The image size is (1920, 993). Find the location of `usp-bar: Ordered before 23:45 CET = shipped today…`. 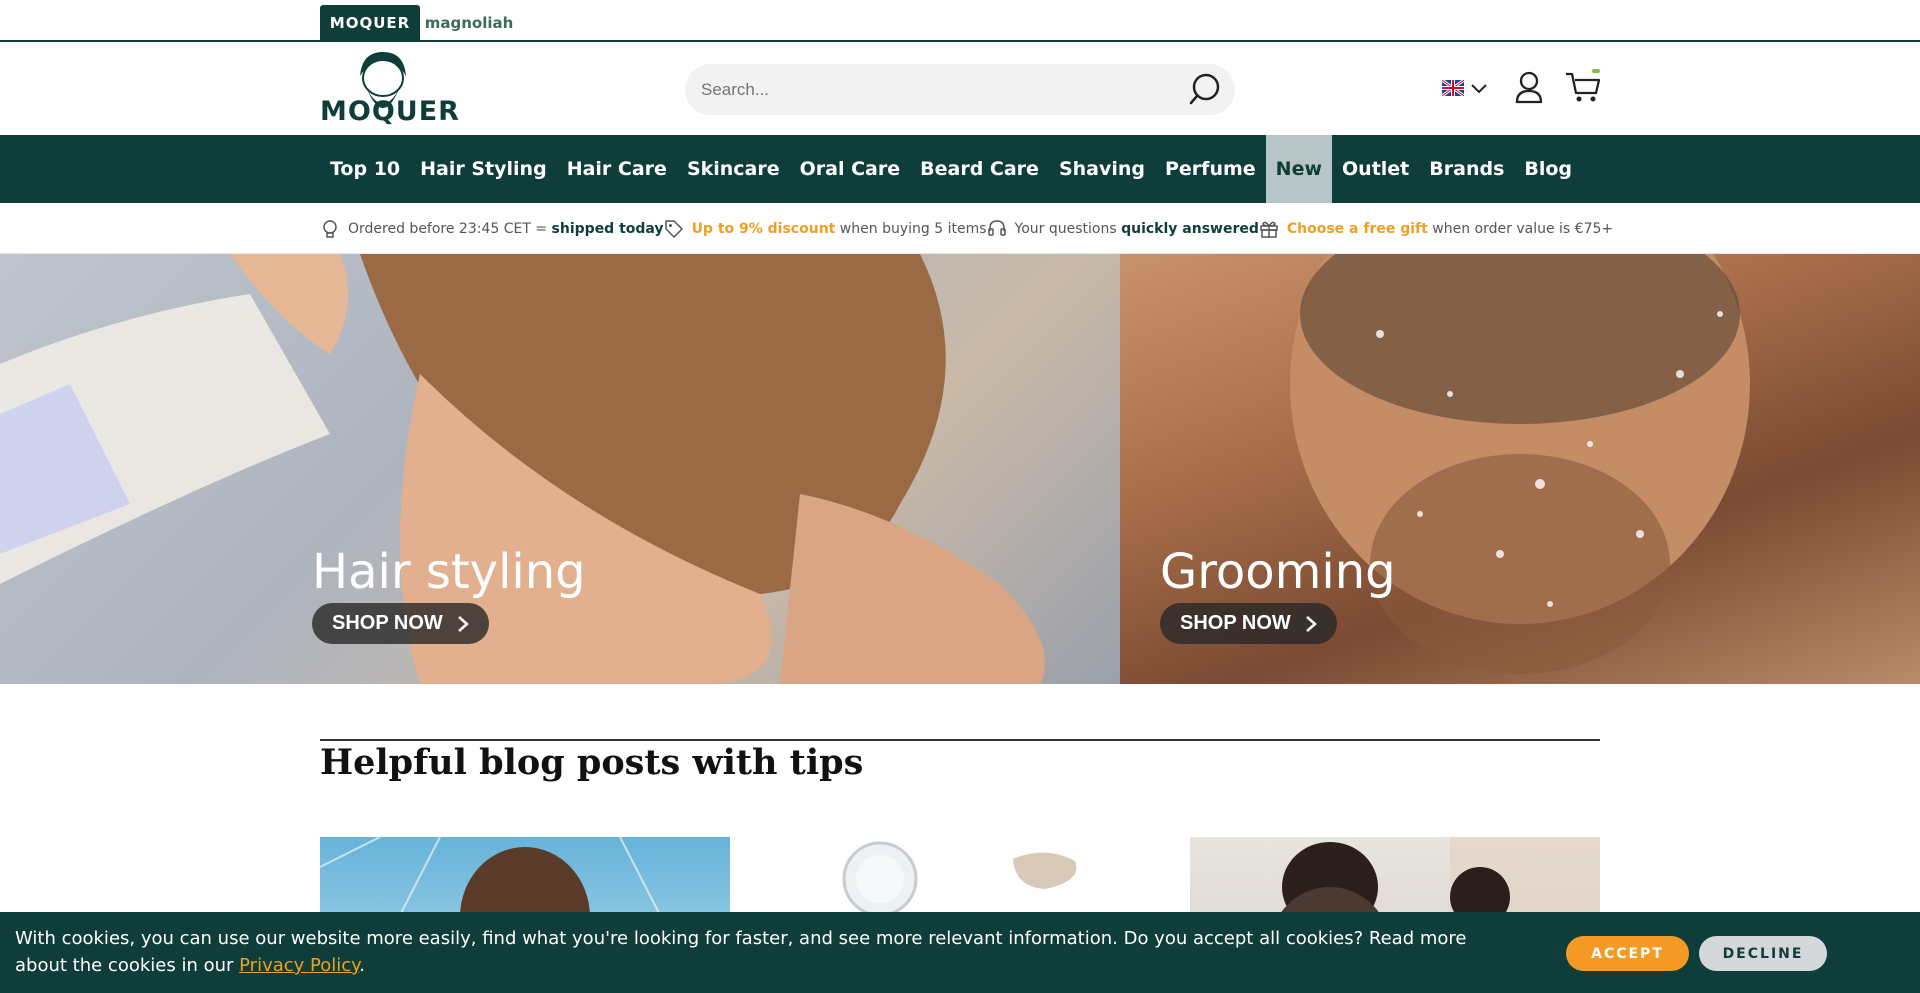

usp-bar: Ordered before 23:45 CET = shipped today… is located at coordinates (960, 228).